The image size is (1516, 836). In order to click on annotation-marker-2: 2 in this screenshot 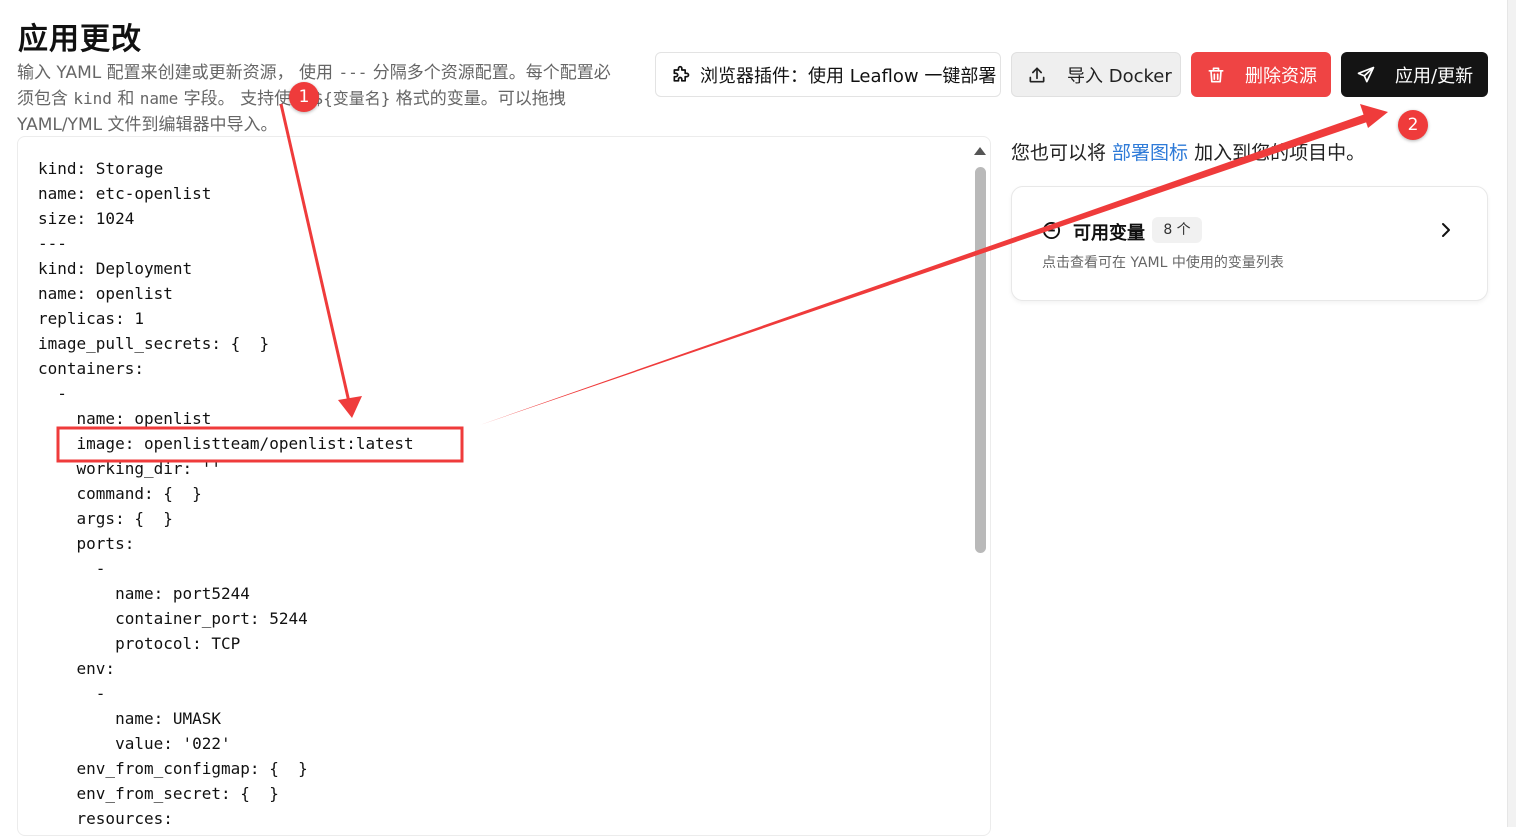, I will do `click(1413, 125)`.